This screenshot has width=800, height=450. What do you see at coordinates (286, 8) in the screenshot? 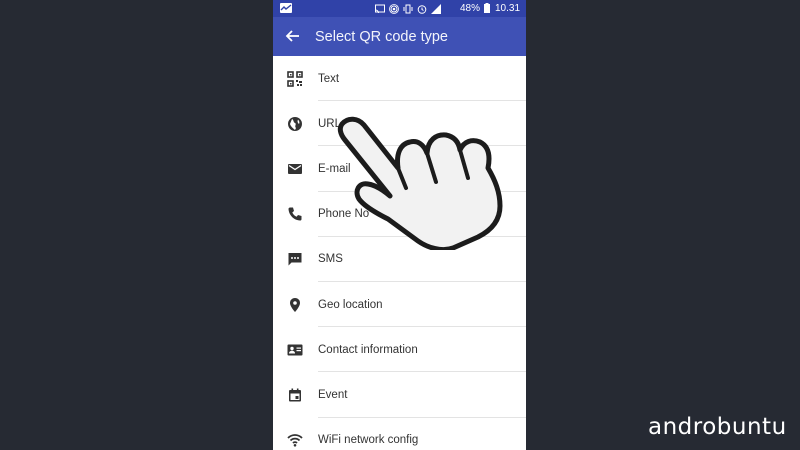
I see `activity-icon` at bounding box center [286, 8].